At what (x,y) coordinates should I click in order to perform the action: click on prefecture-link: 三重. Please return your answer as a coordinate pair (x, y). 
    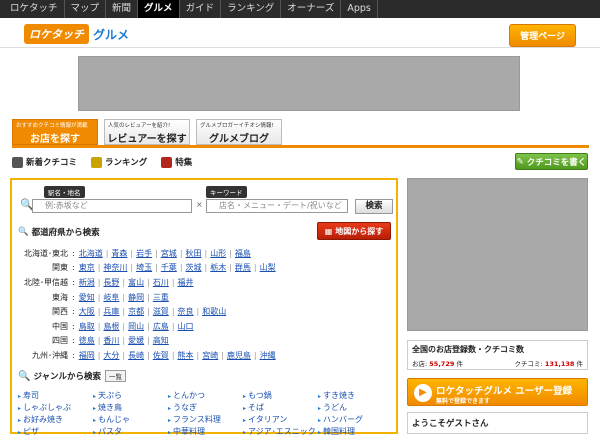
    Looking at the image, I should click on (161, 297).